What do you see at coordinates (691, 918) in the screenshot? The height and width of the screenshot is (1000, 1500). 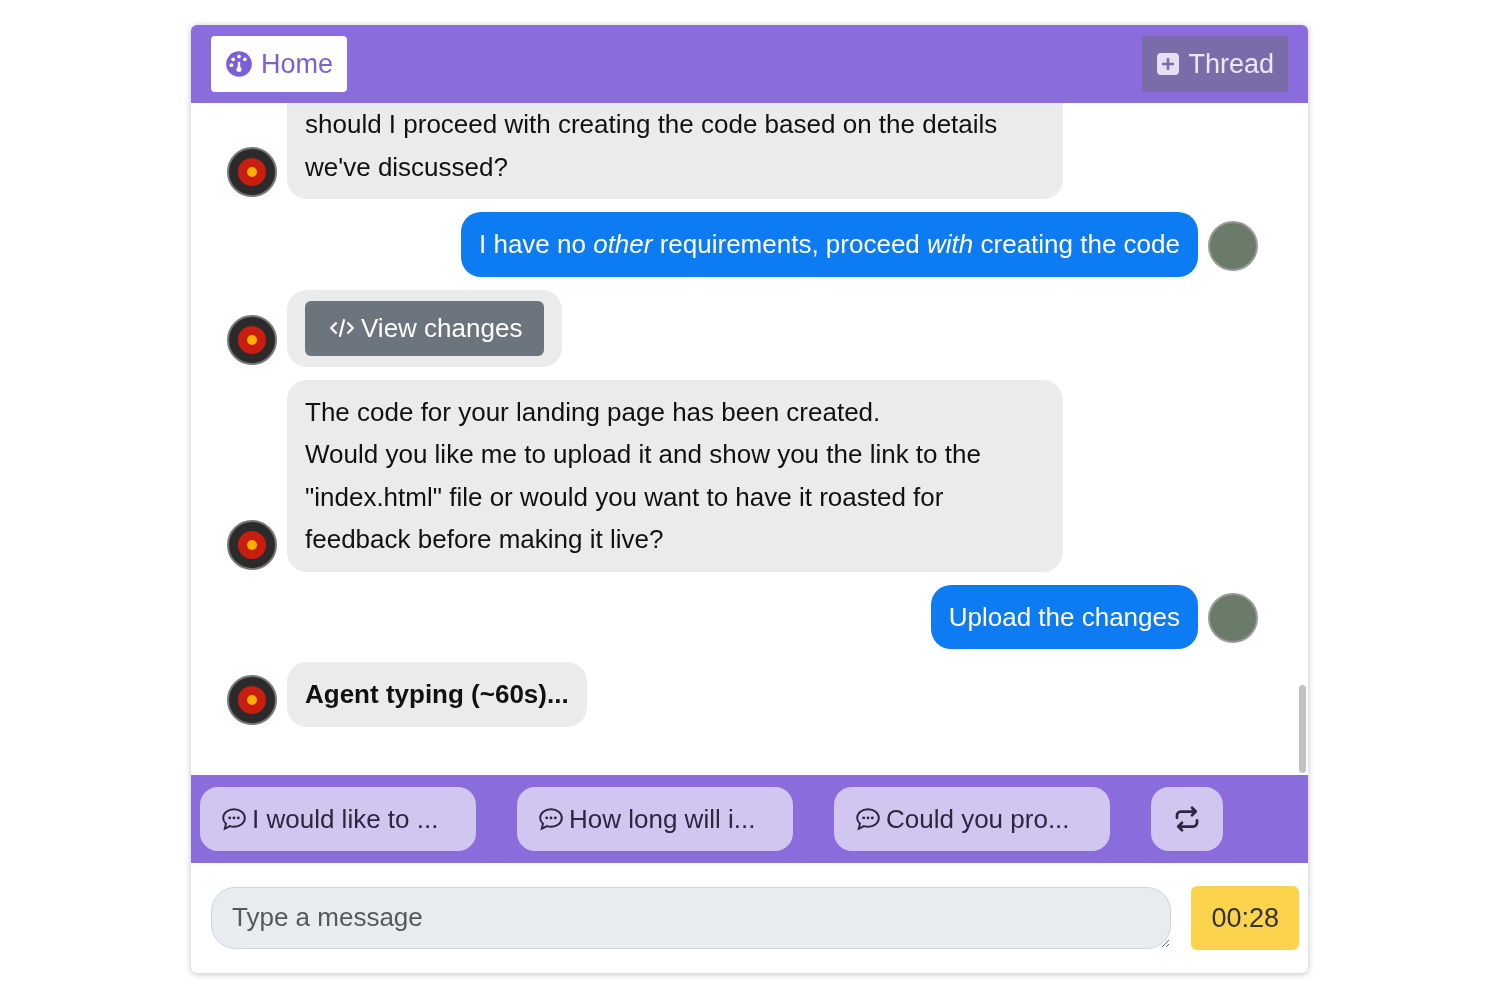 I see `message-input: Type a message` at bounding box center [691, 918].